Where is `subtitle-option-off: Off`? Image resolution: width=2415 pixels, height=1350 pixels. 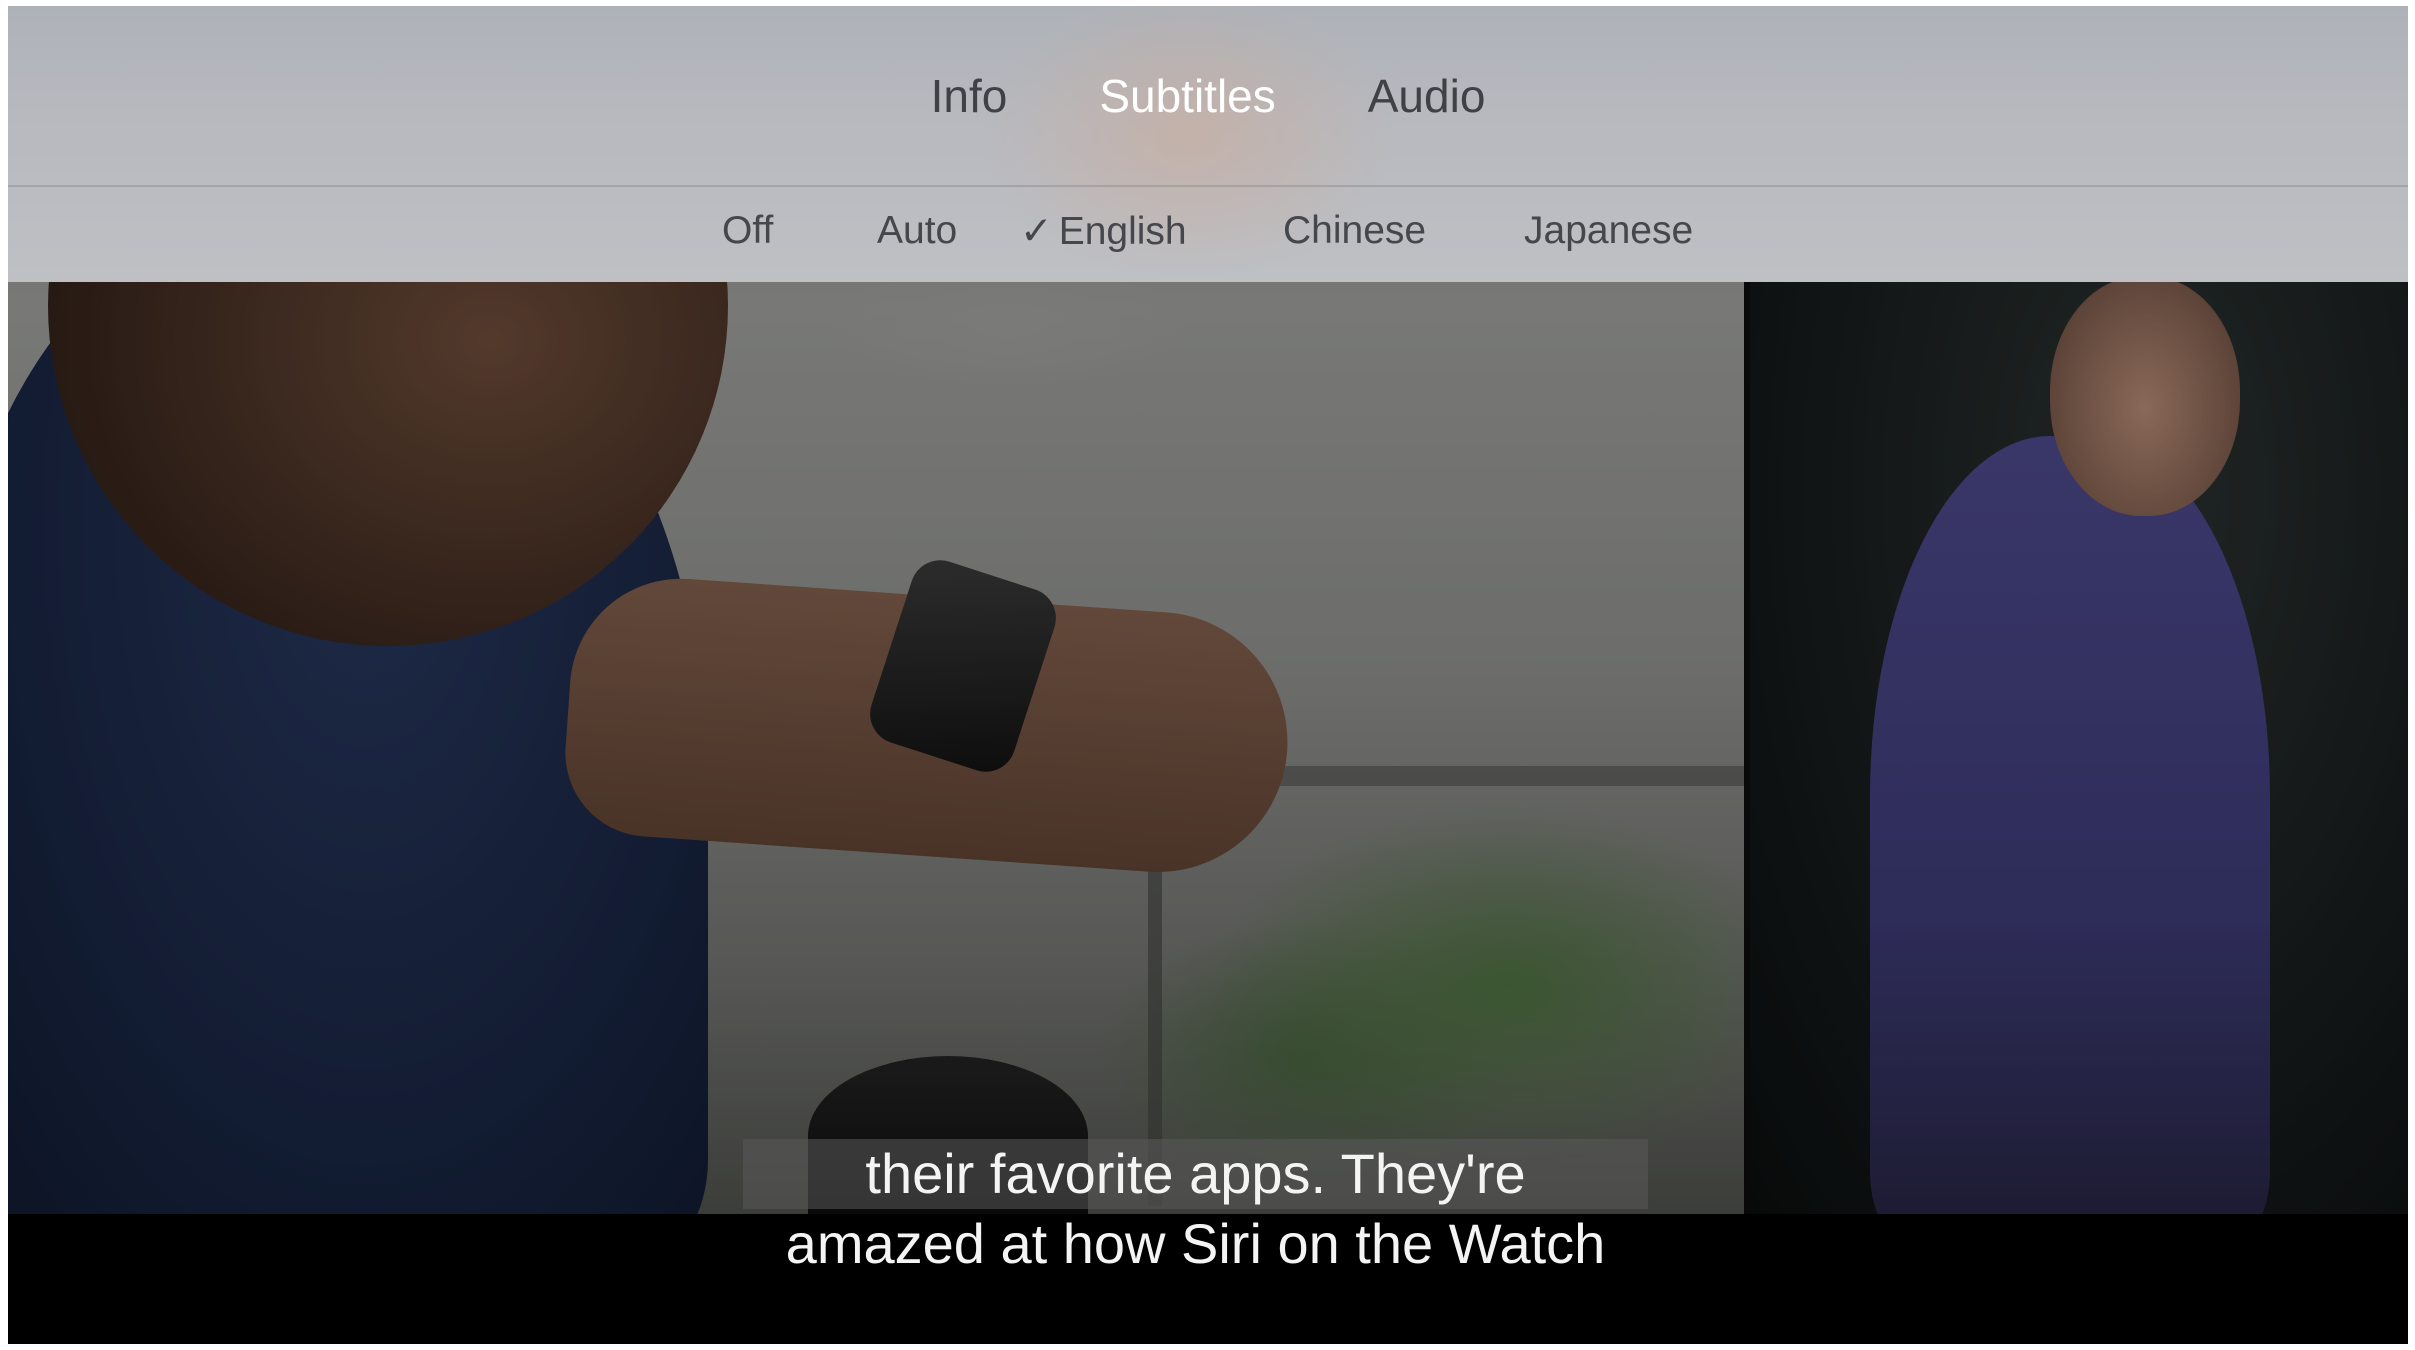
subtitle-option-off: Off is located at coordinates (747, 231).